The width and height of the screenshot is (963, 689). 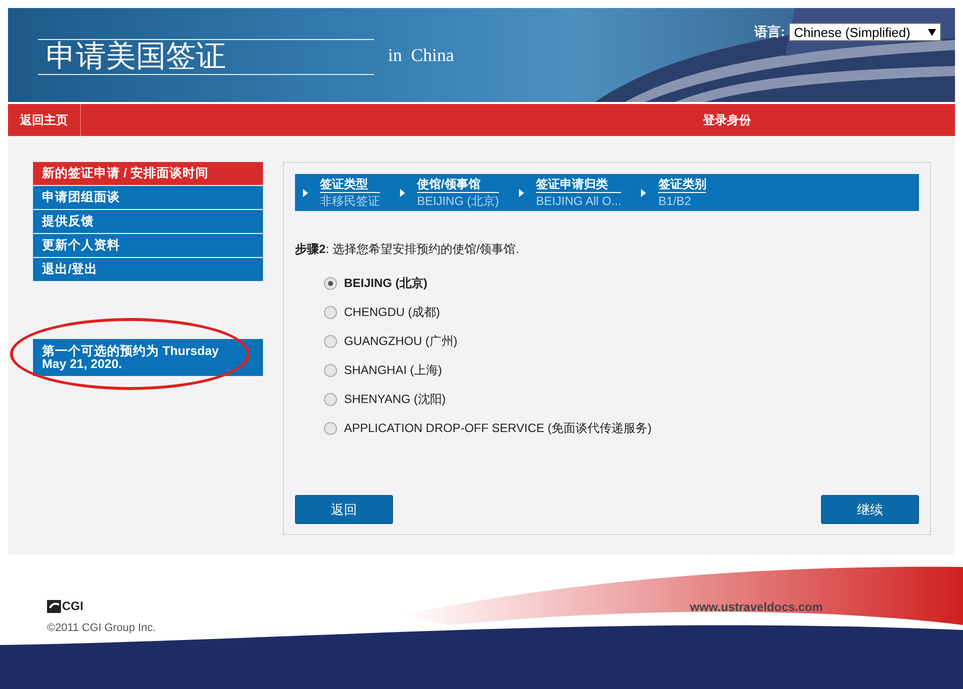 What do you see at coordinates (148, 245) in the screenshot?
I see `sidebar-item: 更新个人资料` at bounding box center [148, 245].